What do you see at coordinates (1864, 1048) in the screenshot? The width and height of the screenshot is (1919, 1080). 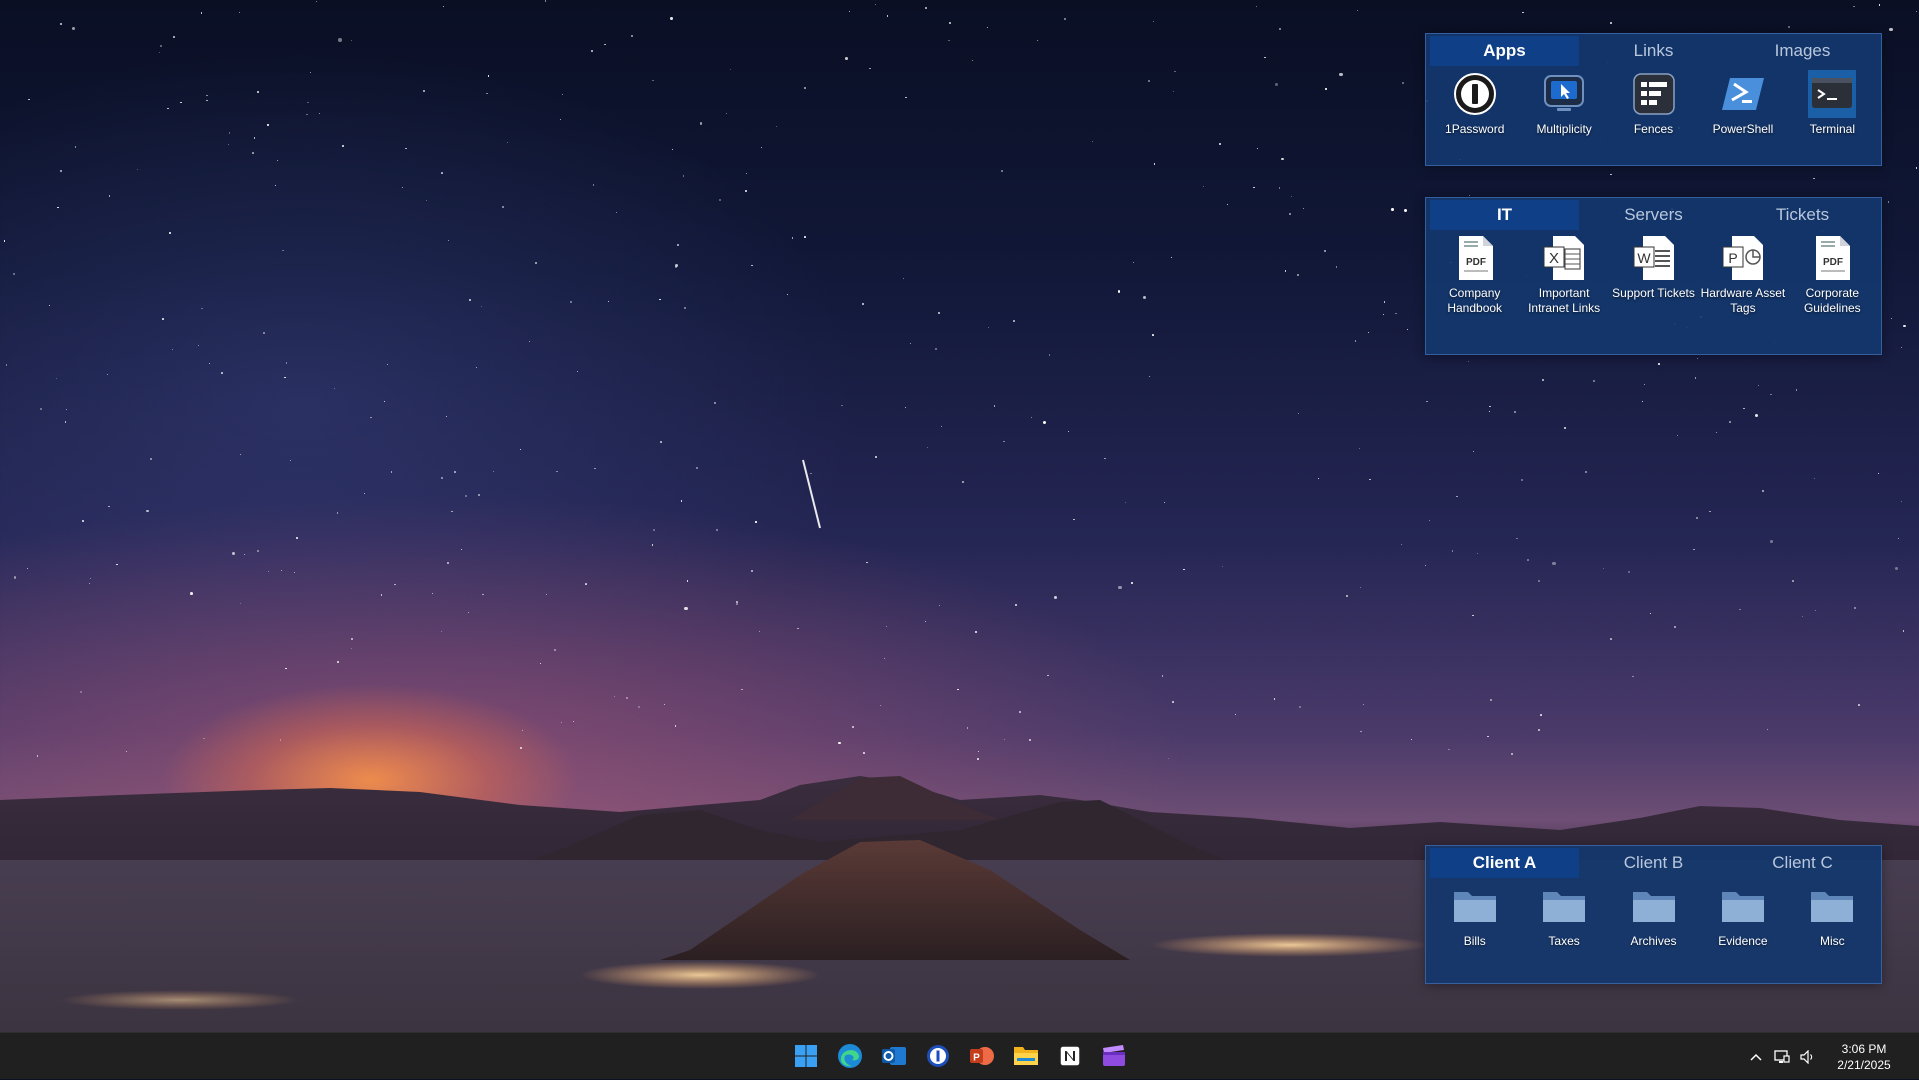 I see `clock-time: 3:06 PM` at bounding box center [1864, 1048].